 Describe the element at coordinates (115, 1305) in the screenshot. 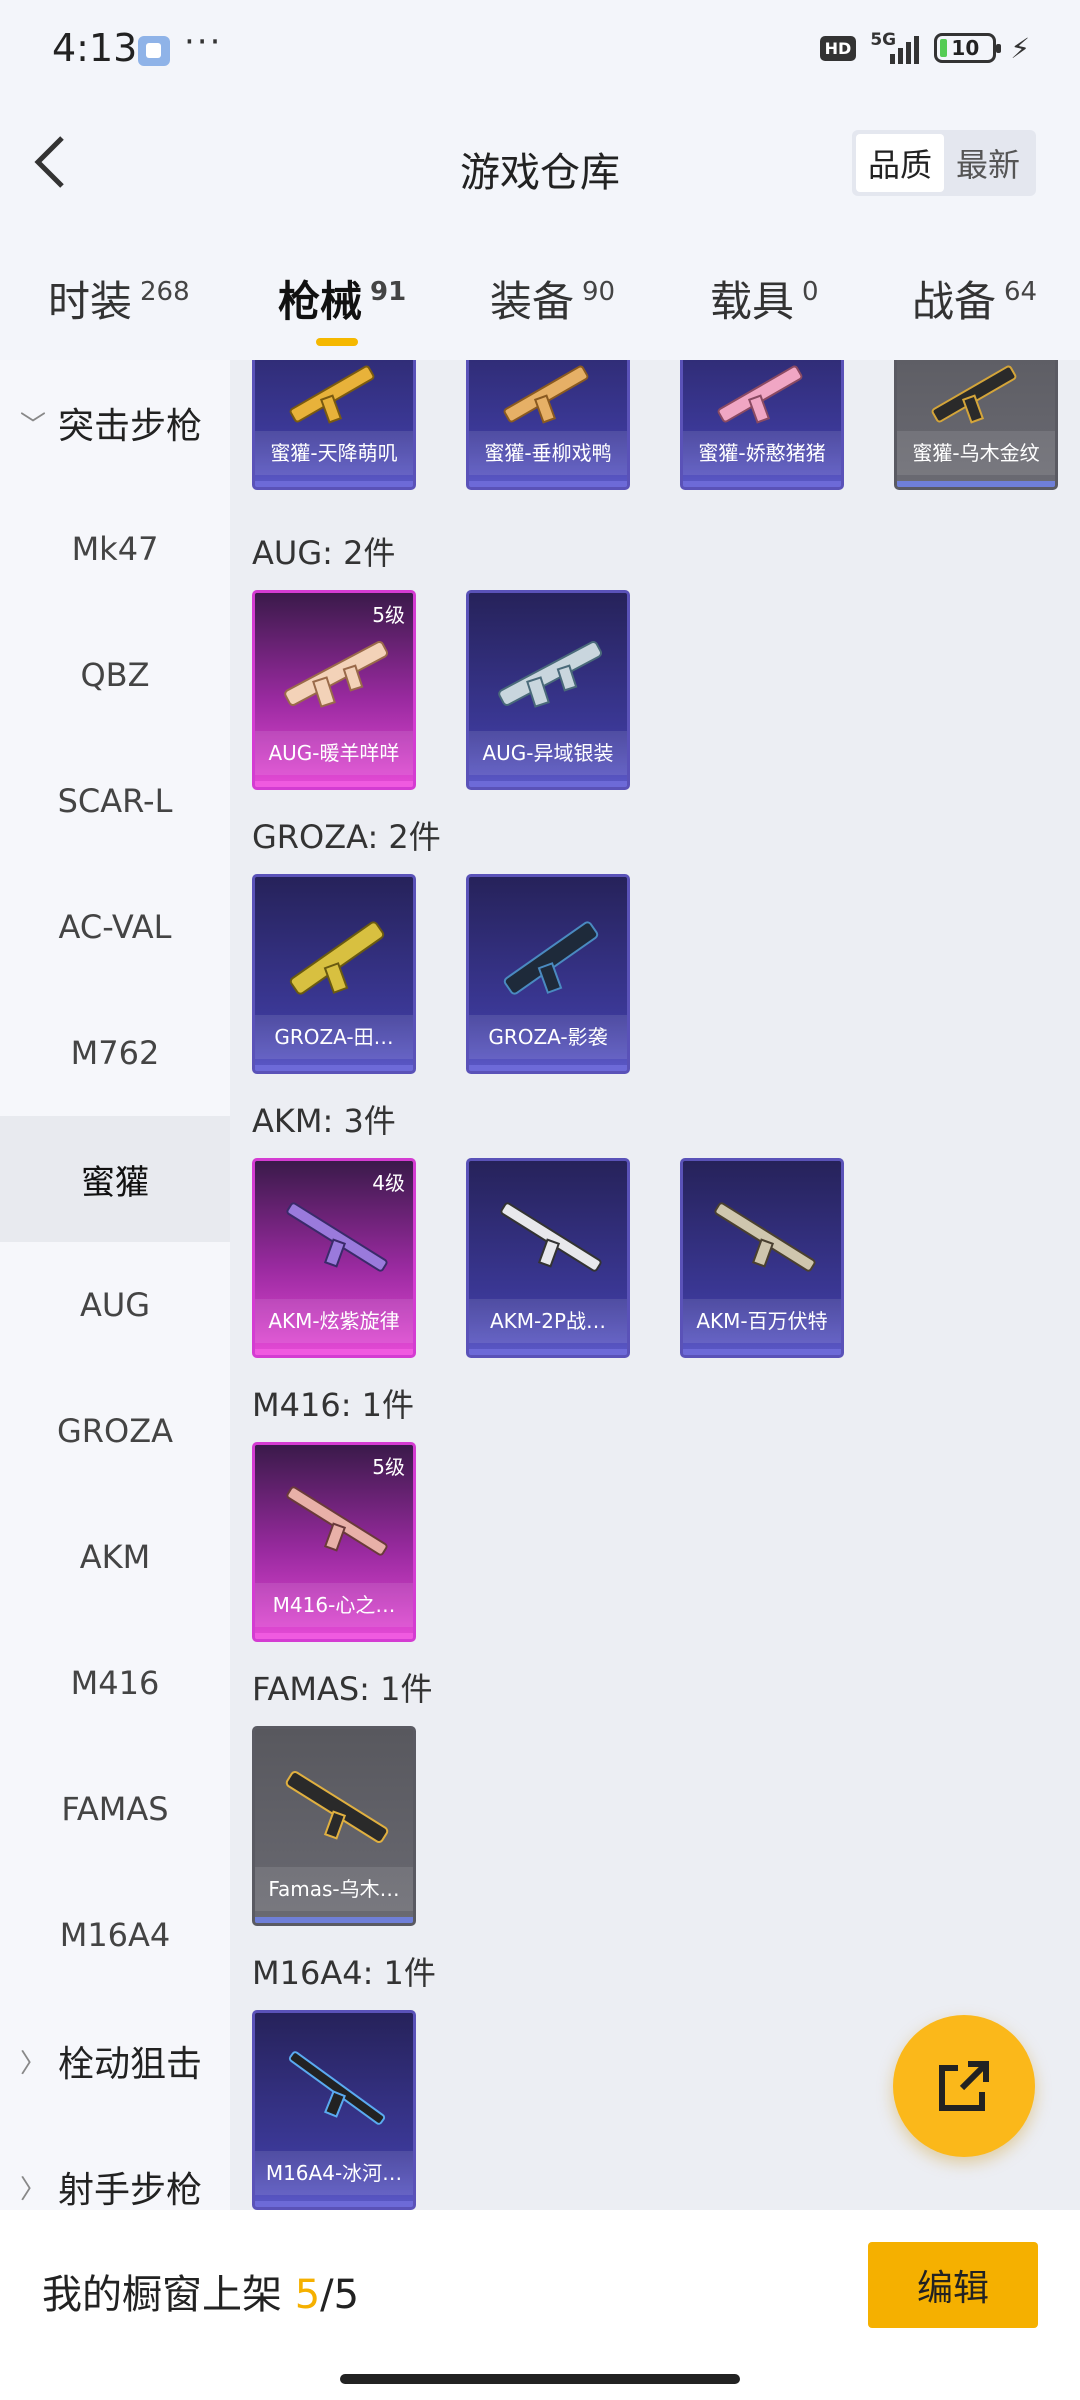

I see `sidebar-item-aug: AUG` at that location.